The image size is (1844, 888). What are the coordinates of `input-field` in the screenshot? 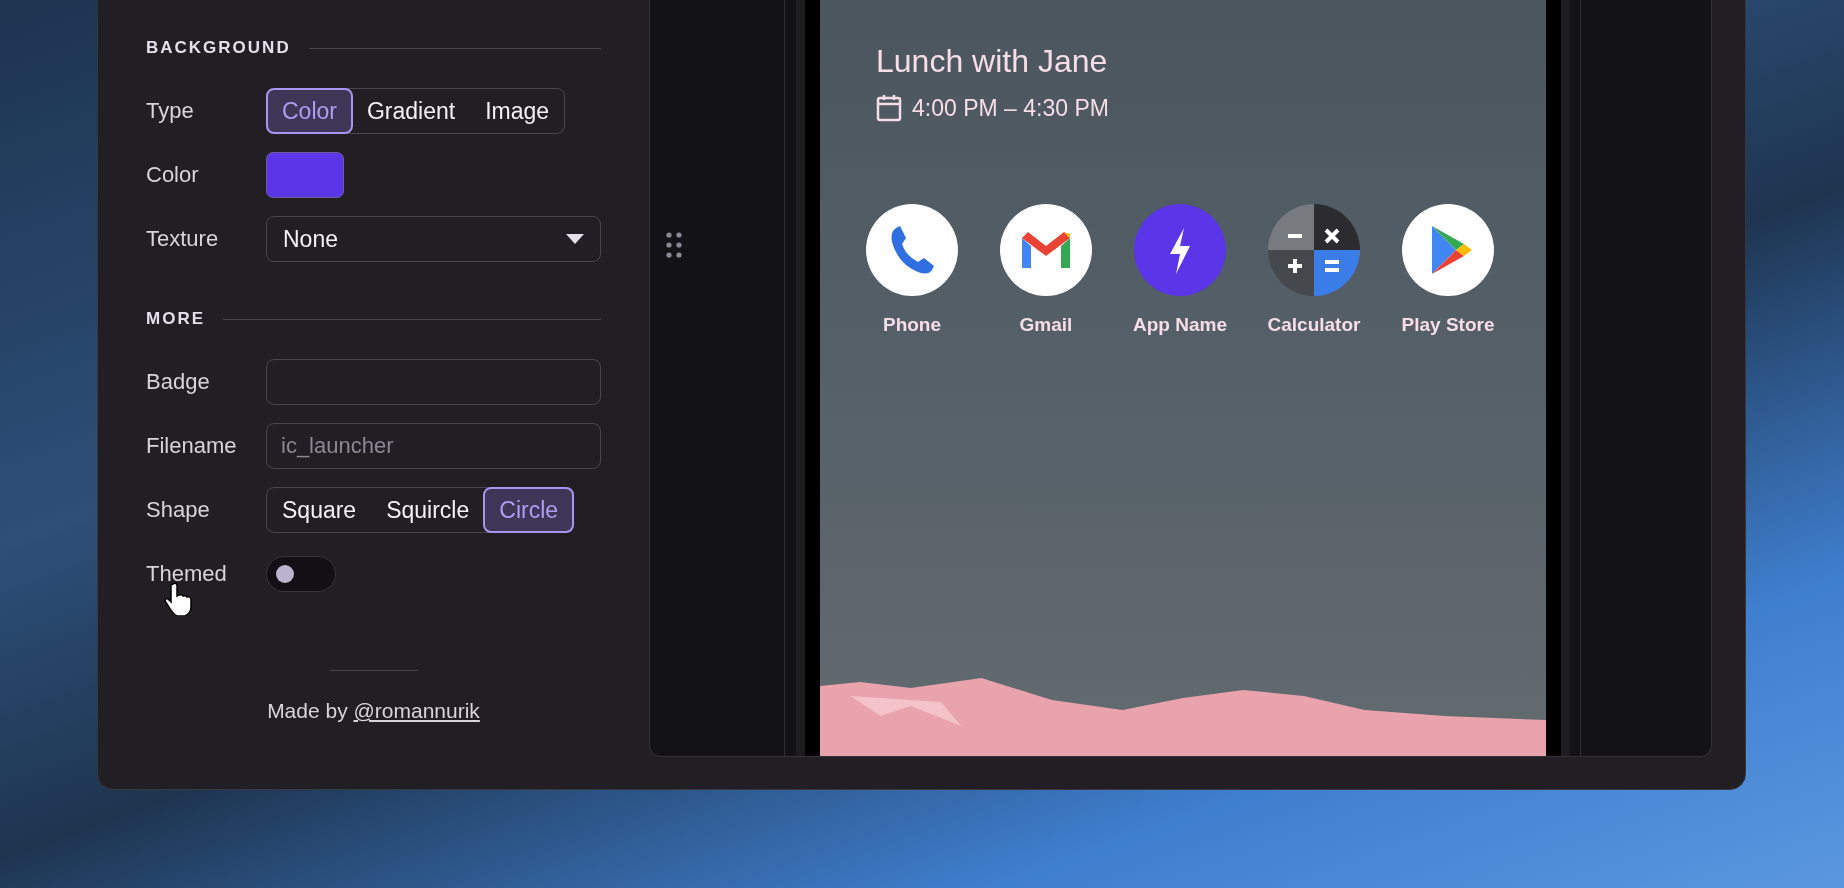 It's located at (433, 382).